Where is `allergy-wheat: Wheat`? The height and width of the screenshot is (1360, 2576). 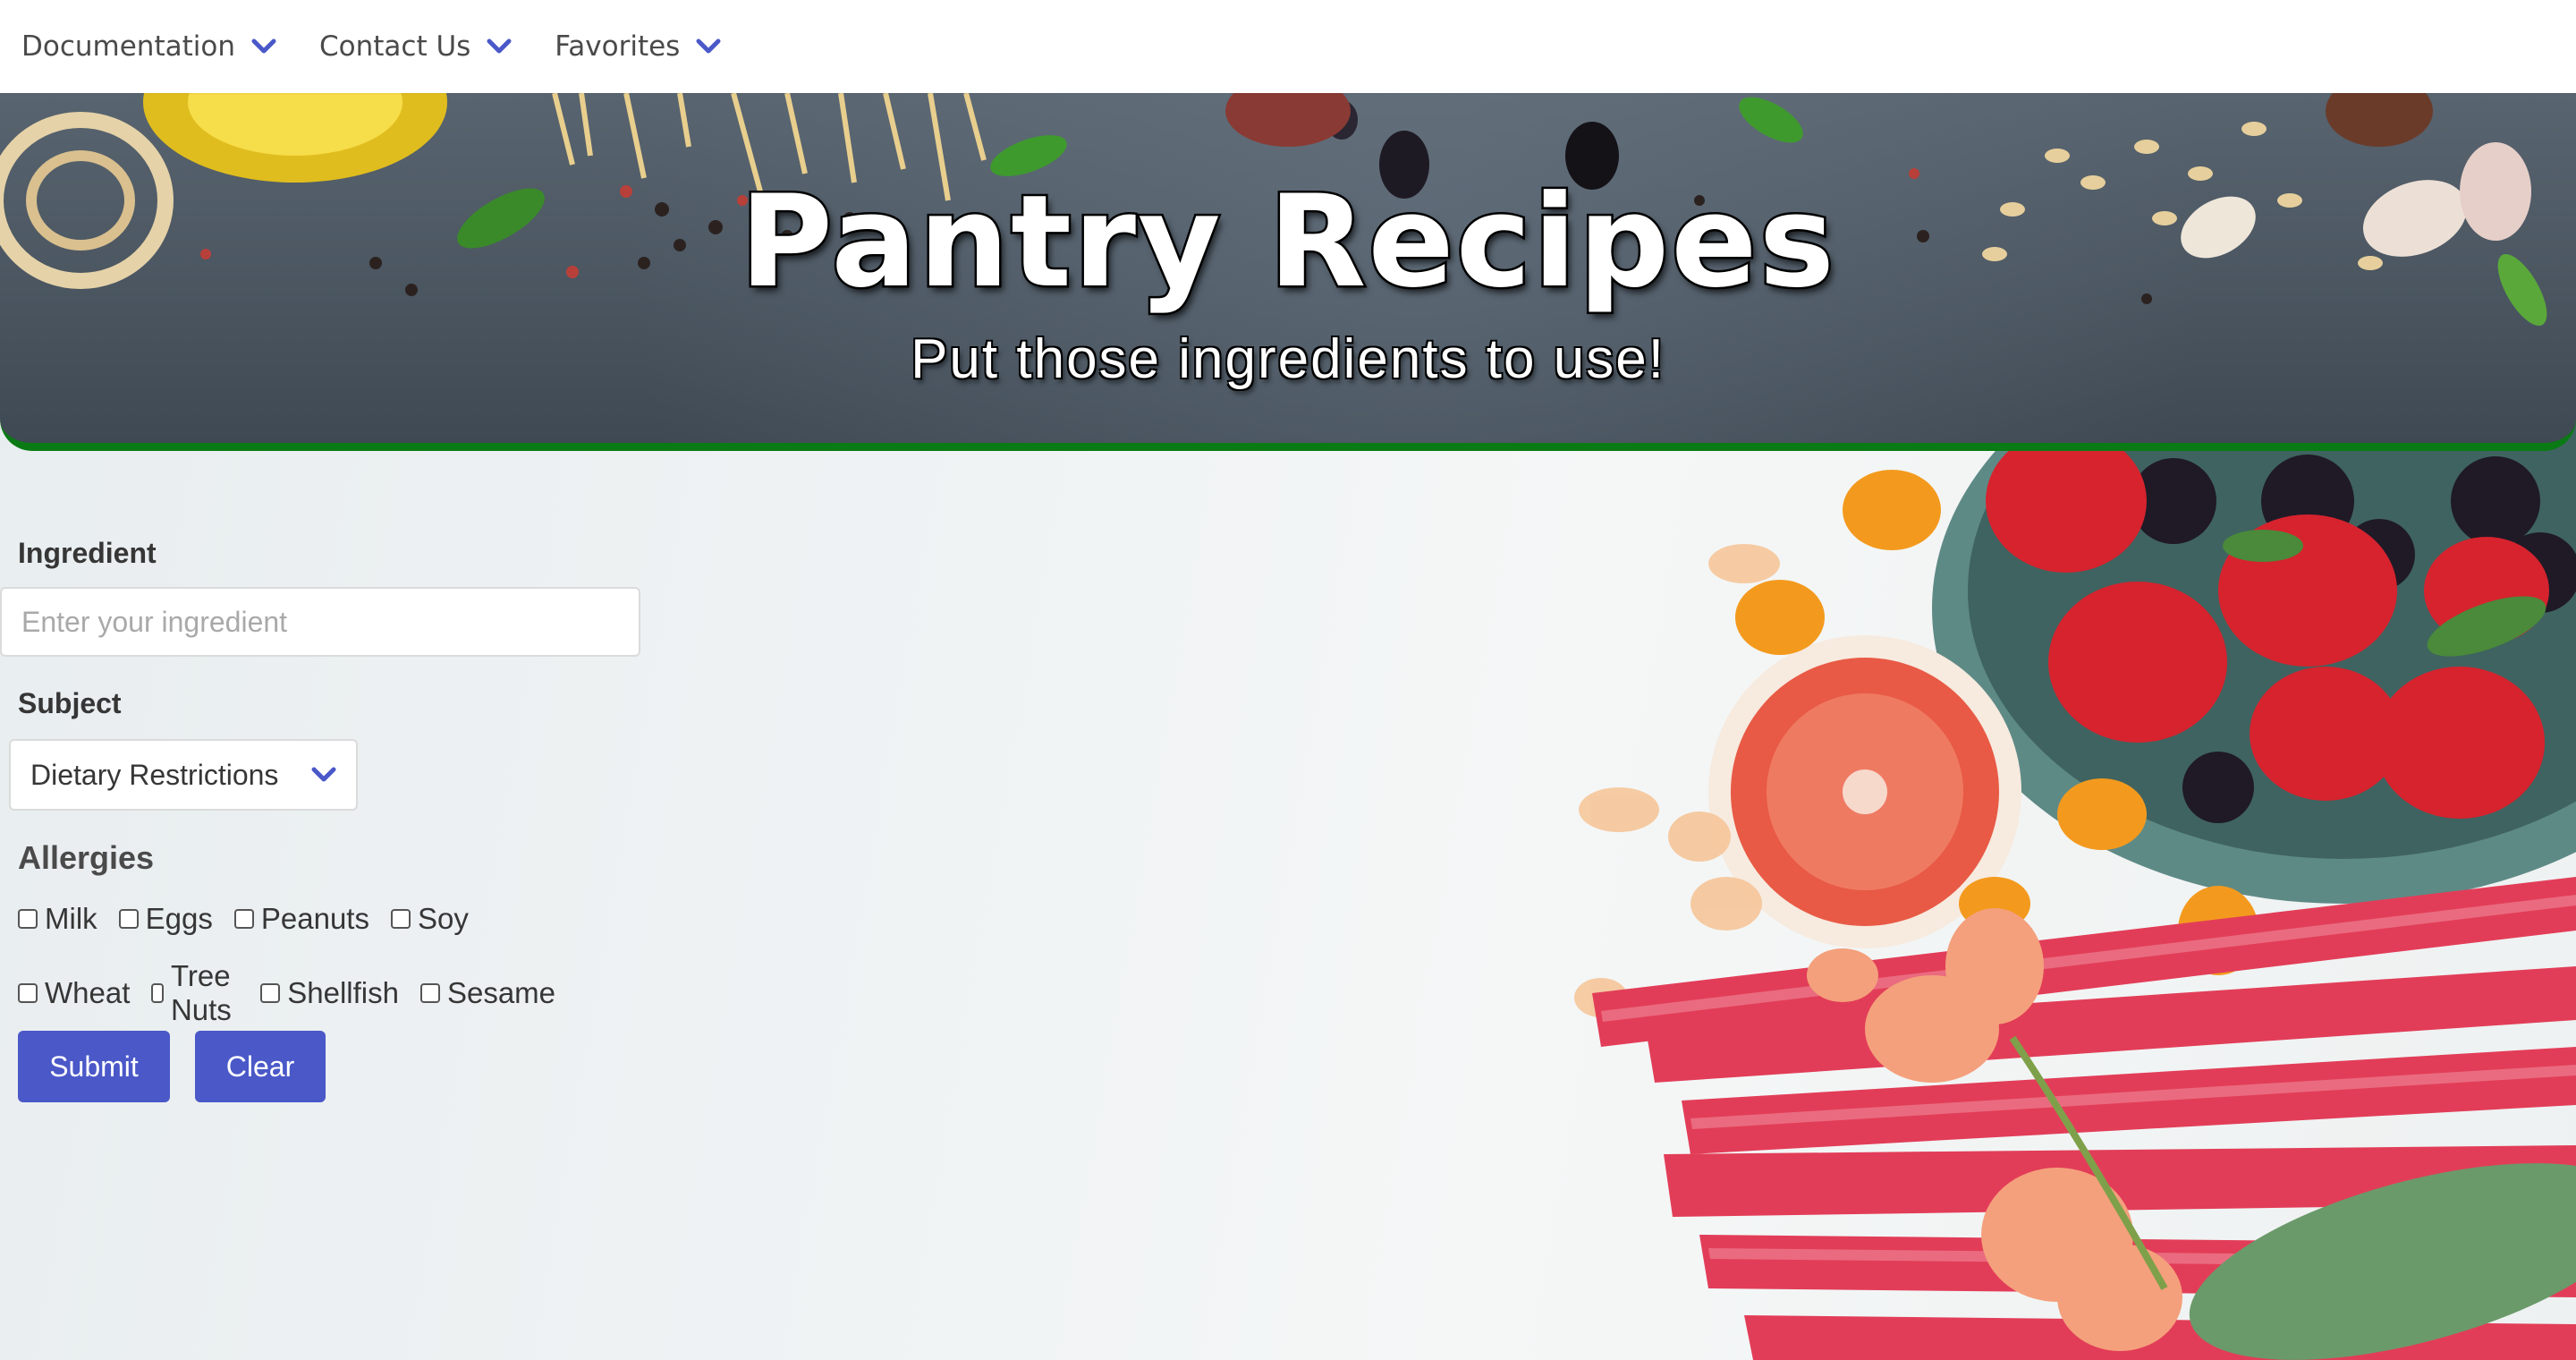
allergy-wheat: Wheat is located at coordinates (74, 993).